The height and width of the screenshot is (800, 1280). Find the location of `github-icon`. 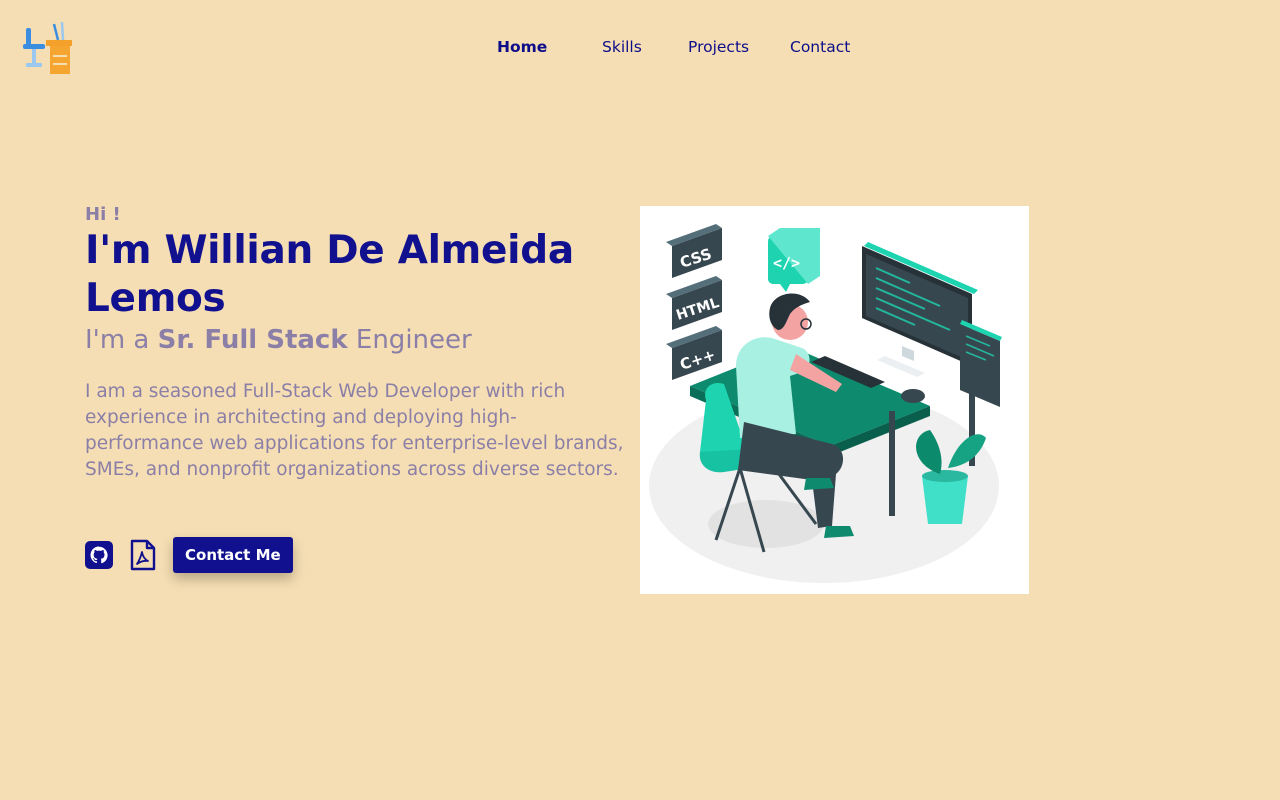

github-icon is located at coordinates (99, 555).